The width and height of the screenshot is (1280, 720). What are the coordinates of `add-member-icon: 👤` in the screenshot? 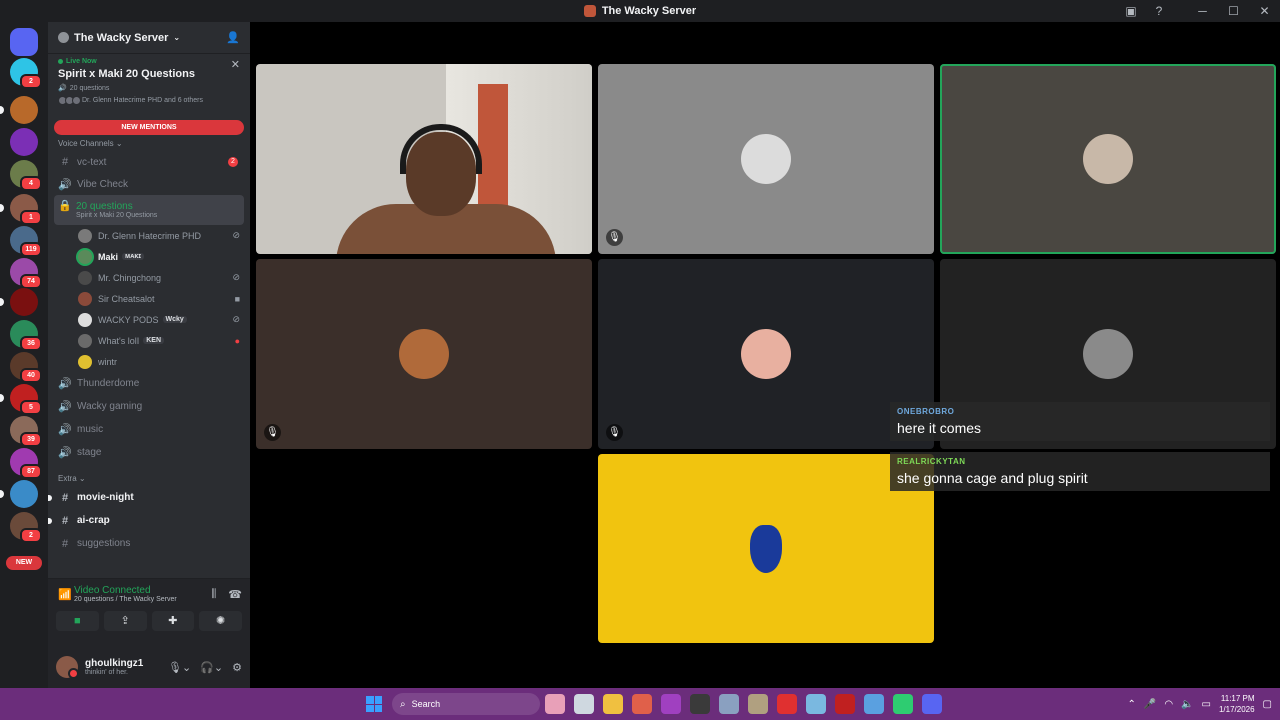 It's located at (233, 37).